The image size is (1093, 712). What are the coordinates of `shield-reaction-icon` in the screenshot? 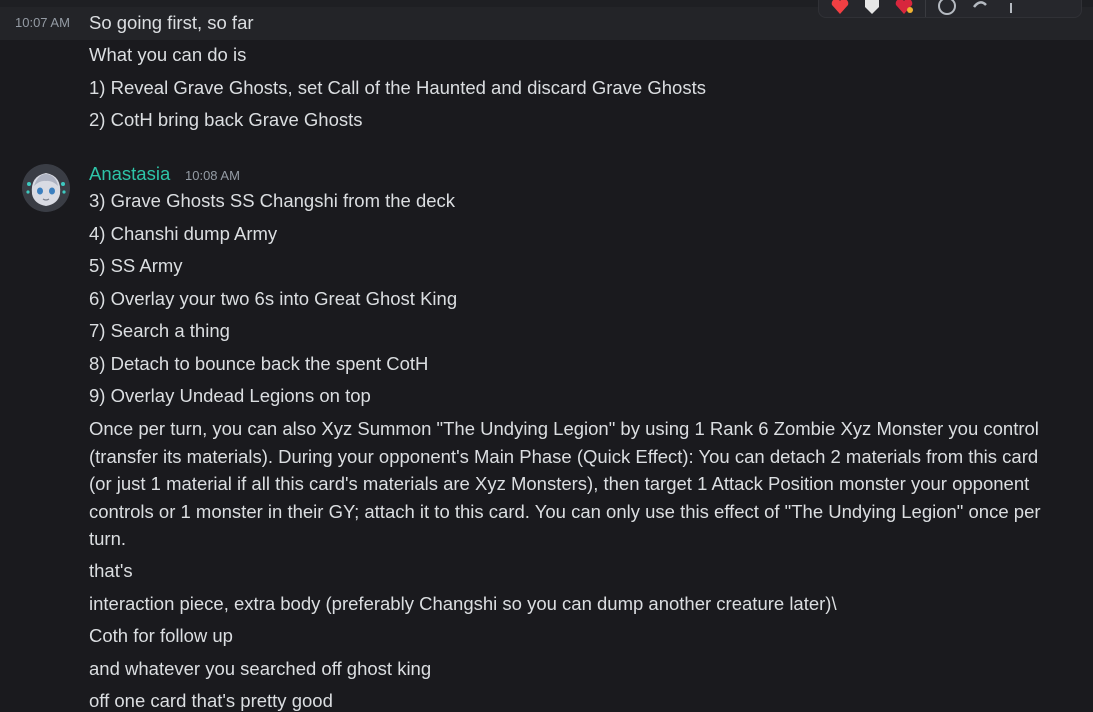 It's located at (872, 8).